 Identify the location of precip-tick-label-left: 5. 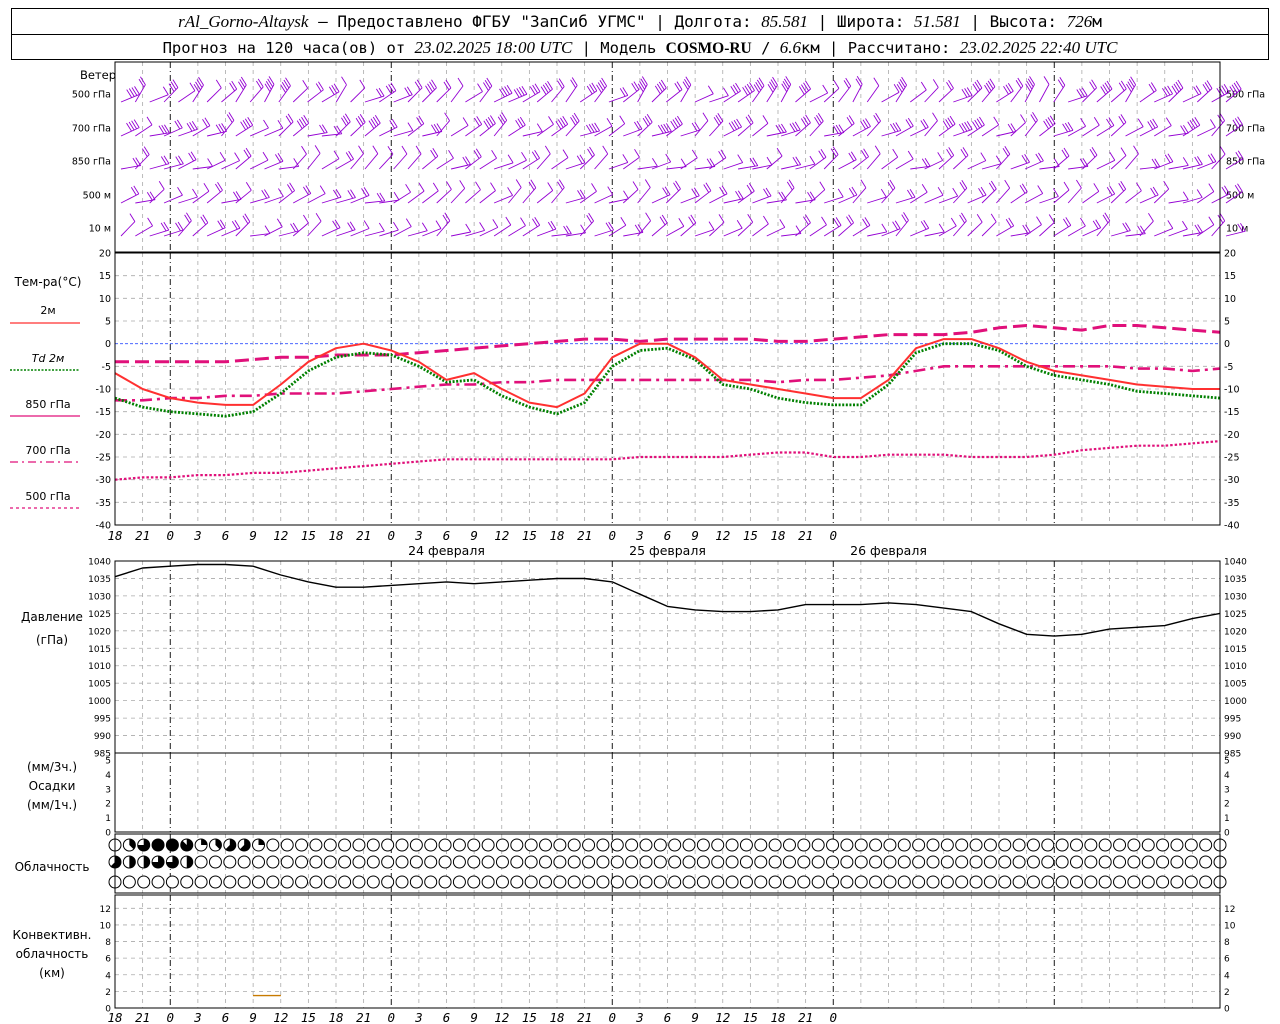
(108, 762).